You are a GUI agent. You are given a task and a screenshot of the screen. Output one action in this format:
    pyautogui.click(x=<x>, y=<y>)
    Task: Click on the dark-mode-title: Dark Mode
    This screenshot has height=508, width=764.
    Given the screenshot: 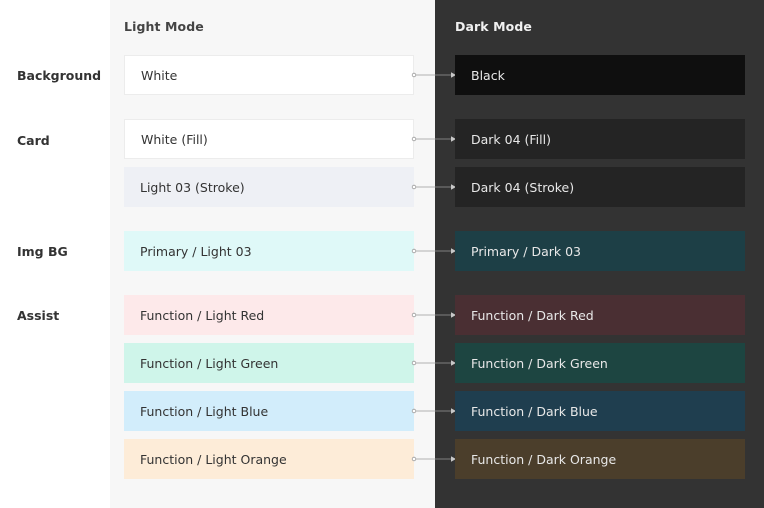 What is the action you would take?
    pyautogui.click(x=493, y=26)
    